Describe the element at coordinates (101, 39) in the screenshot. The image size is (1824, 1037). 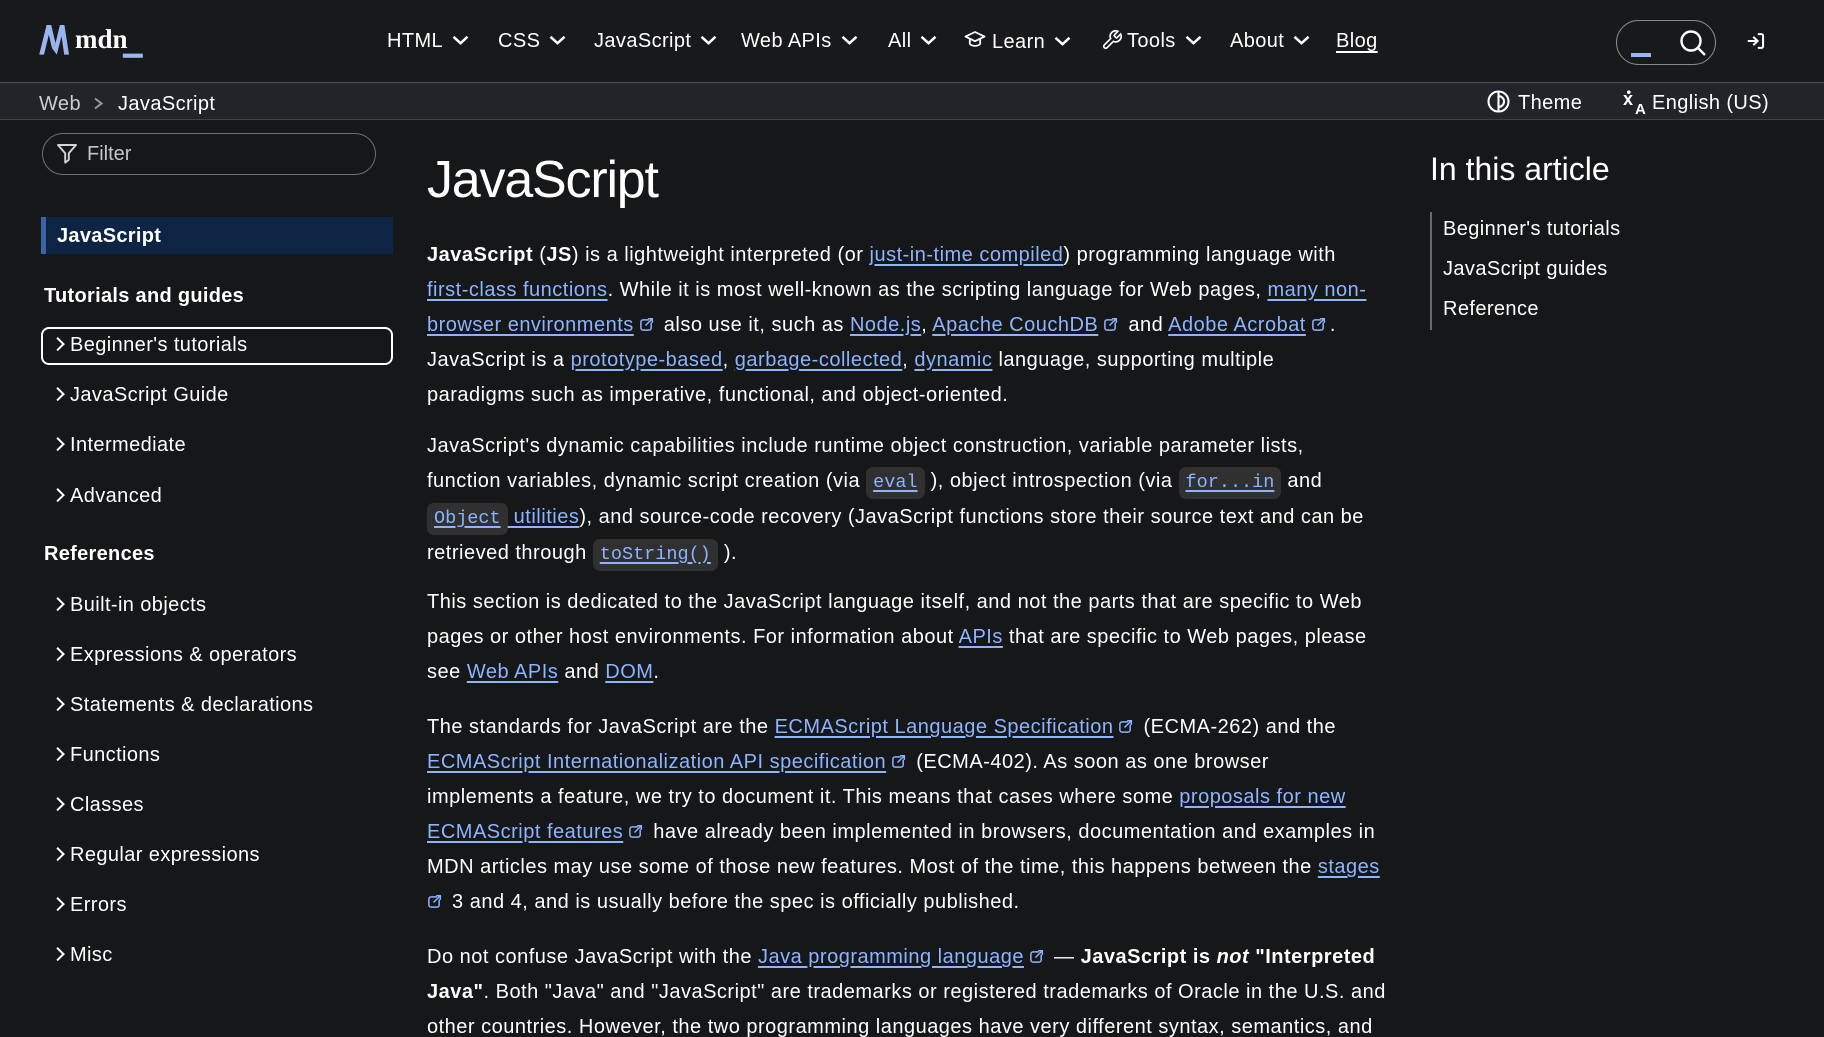
I see `svg-text: mdn` at that location.